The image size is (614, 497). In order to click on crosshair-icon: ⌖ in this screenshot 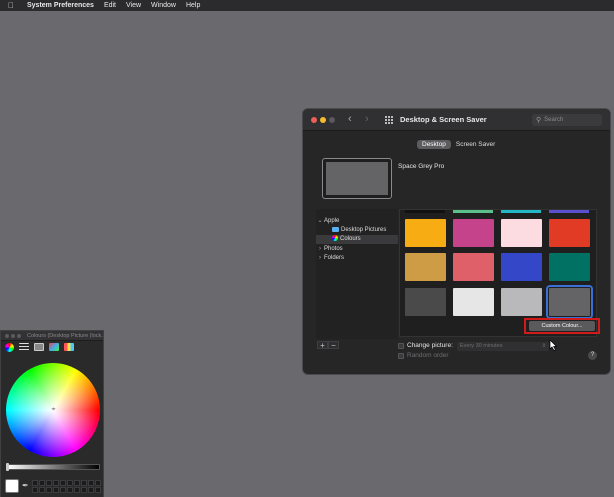, I will do `click(53, 409)`.